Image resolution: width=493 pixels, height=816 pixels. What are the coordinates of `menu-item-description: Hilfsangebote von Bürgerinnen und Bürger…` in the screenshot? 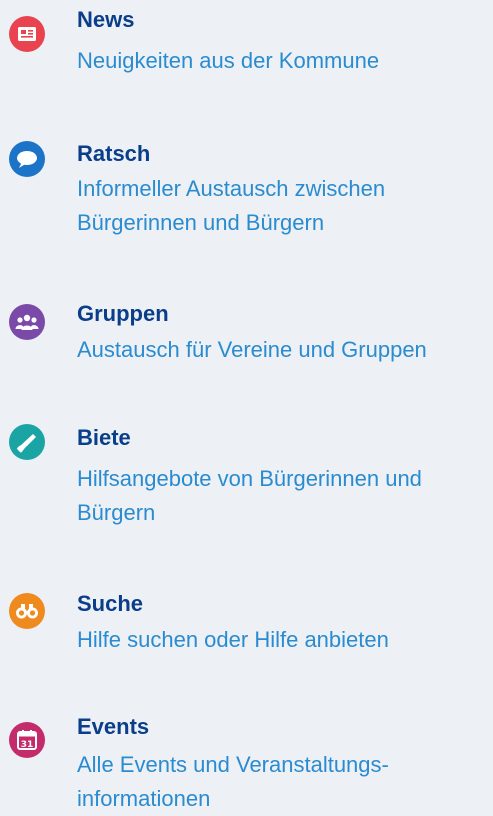 It's located at (249, 495).